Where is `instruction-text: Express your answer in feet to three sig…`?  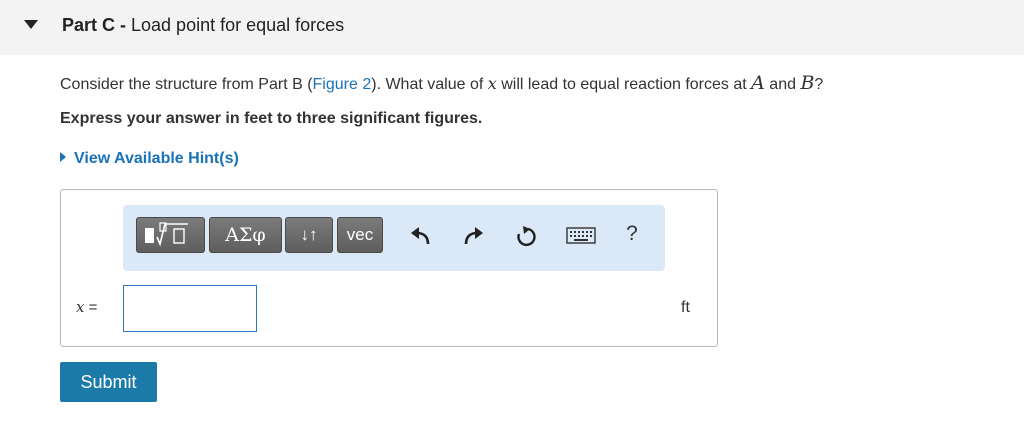
instruction-text: Express your answer in feet to three sig… is located at coordinates (271, 118).